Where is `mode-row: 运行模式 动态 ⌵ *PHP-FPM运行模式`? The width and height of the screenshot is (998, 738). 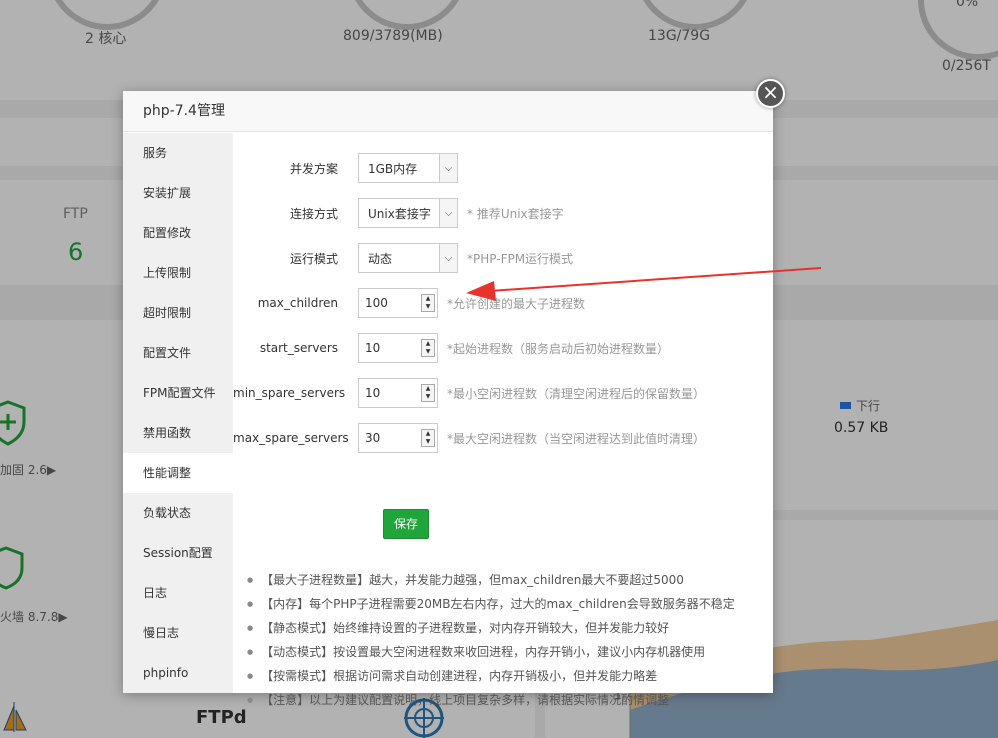 mode-row: 运行模式 动态 ⌵ *PHP-FPM运行模式 is located at coordinates (403, 258).